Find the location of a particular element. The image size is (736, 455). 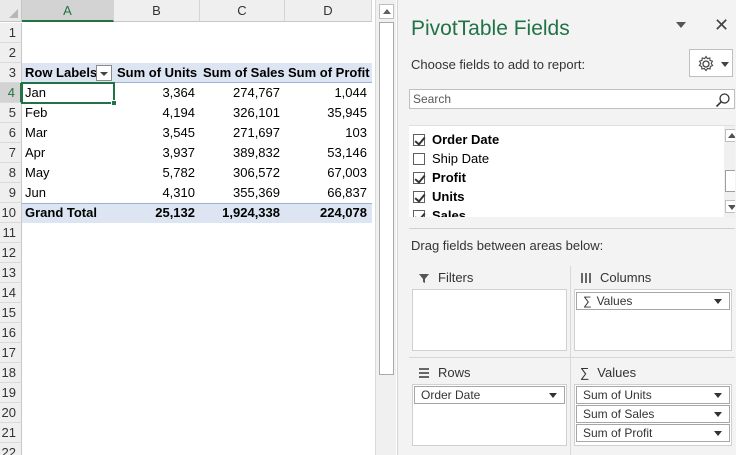

pivot-cell: 306,572 is located at coordinates (242, 173).